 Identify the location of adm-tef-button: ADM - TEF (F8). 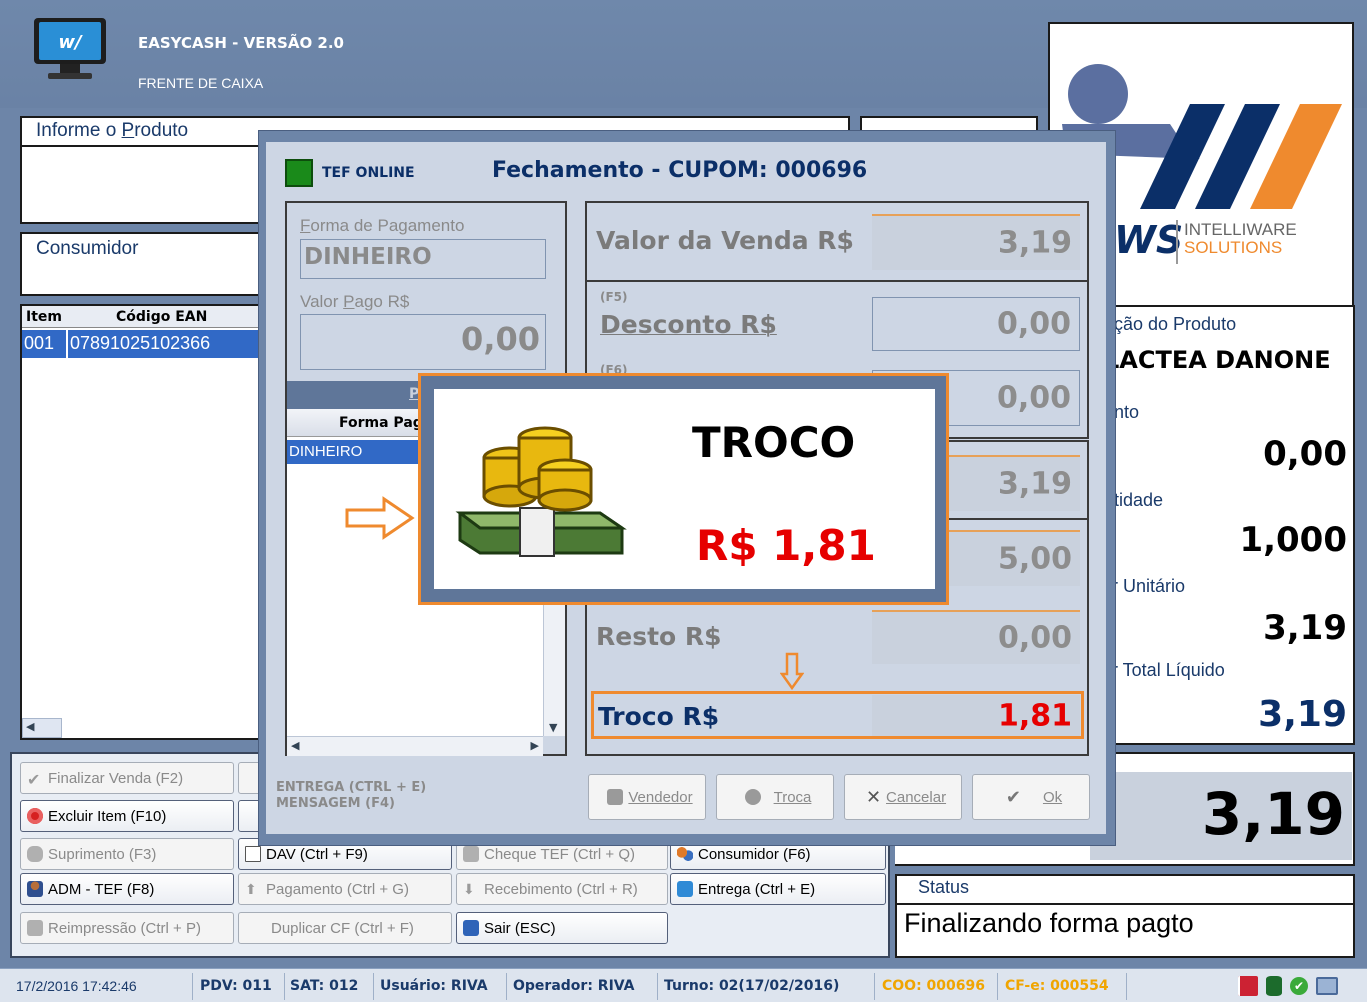
(127, 889).